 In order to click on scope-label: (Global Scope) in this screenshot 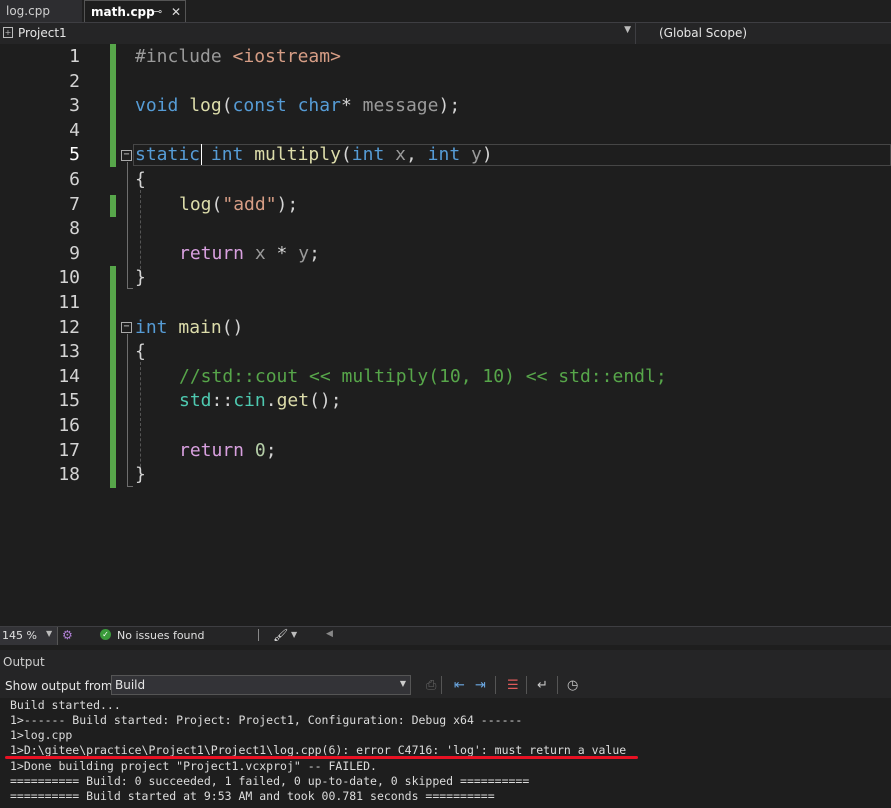, I will do `click(703, 33)`.